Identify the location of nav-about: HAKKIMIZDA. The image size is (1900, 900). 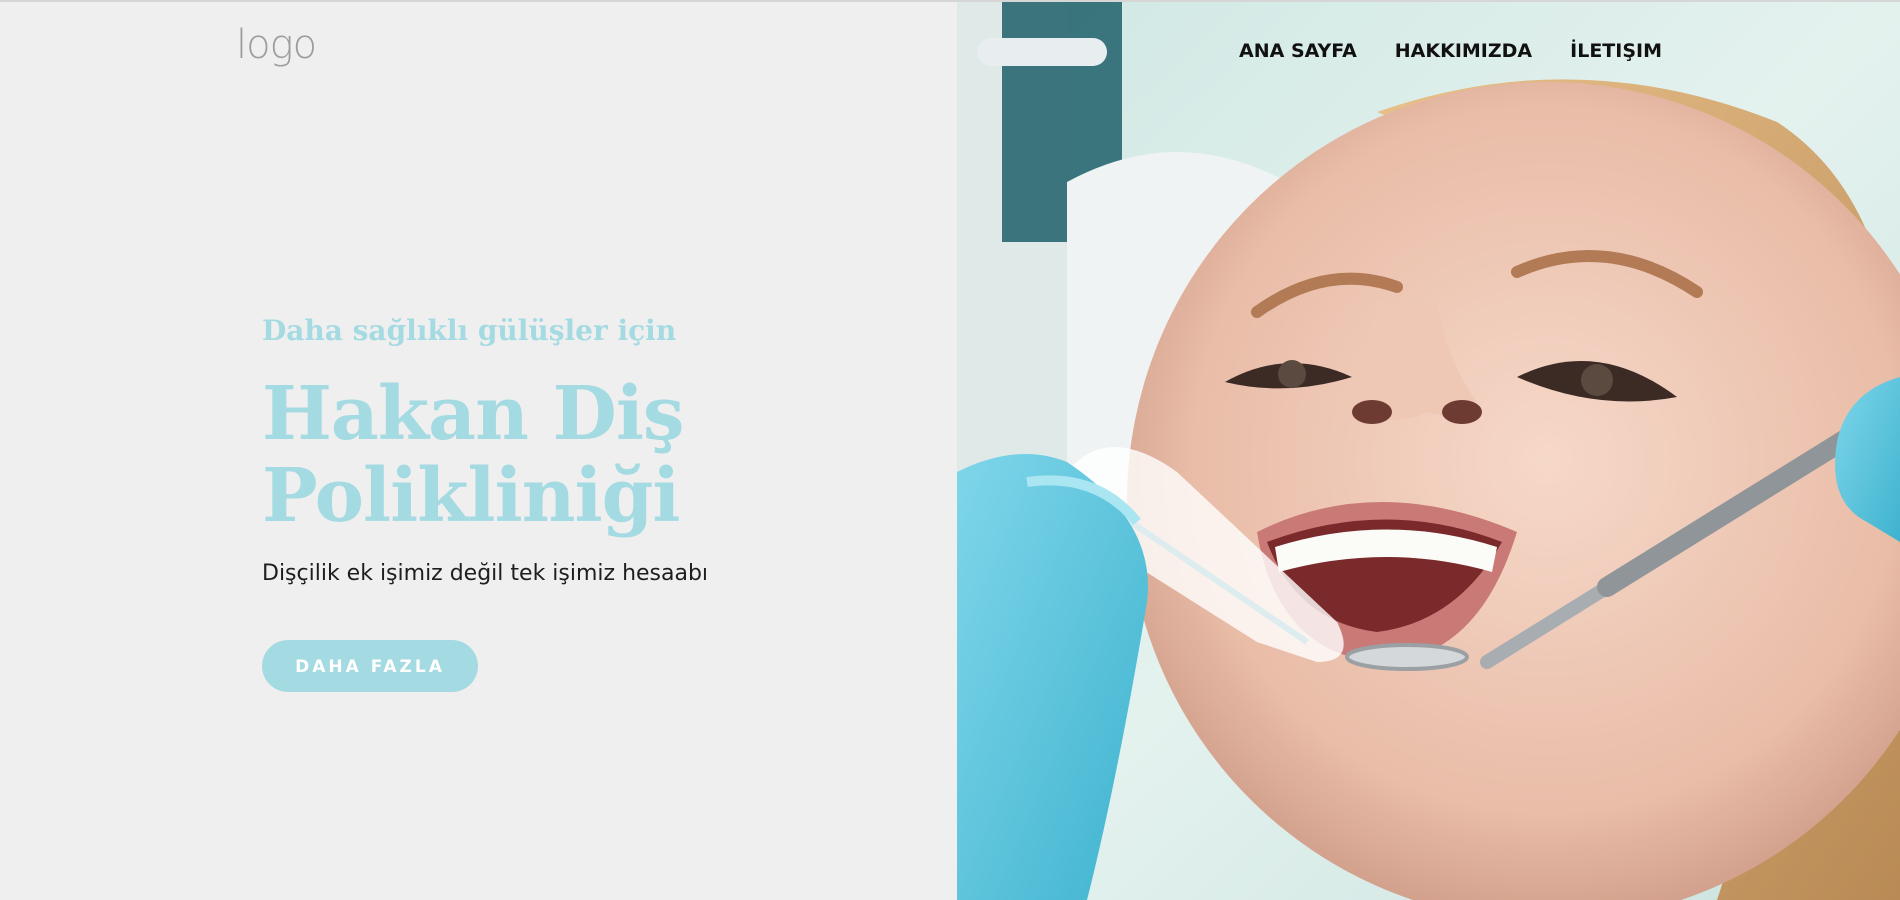
(1463, 51).